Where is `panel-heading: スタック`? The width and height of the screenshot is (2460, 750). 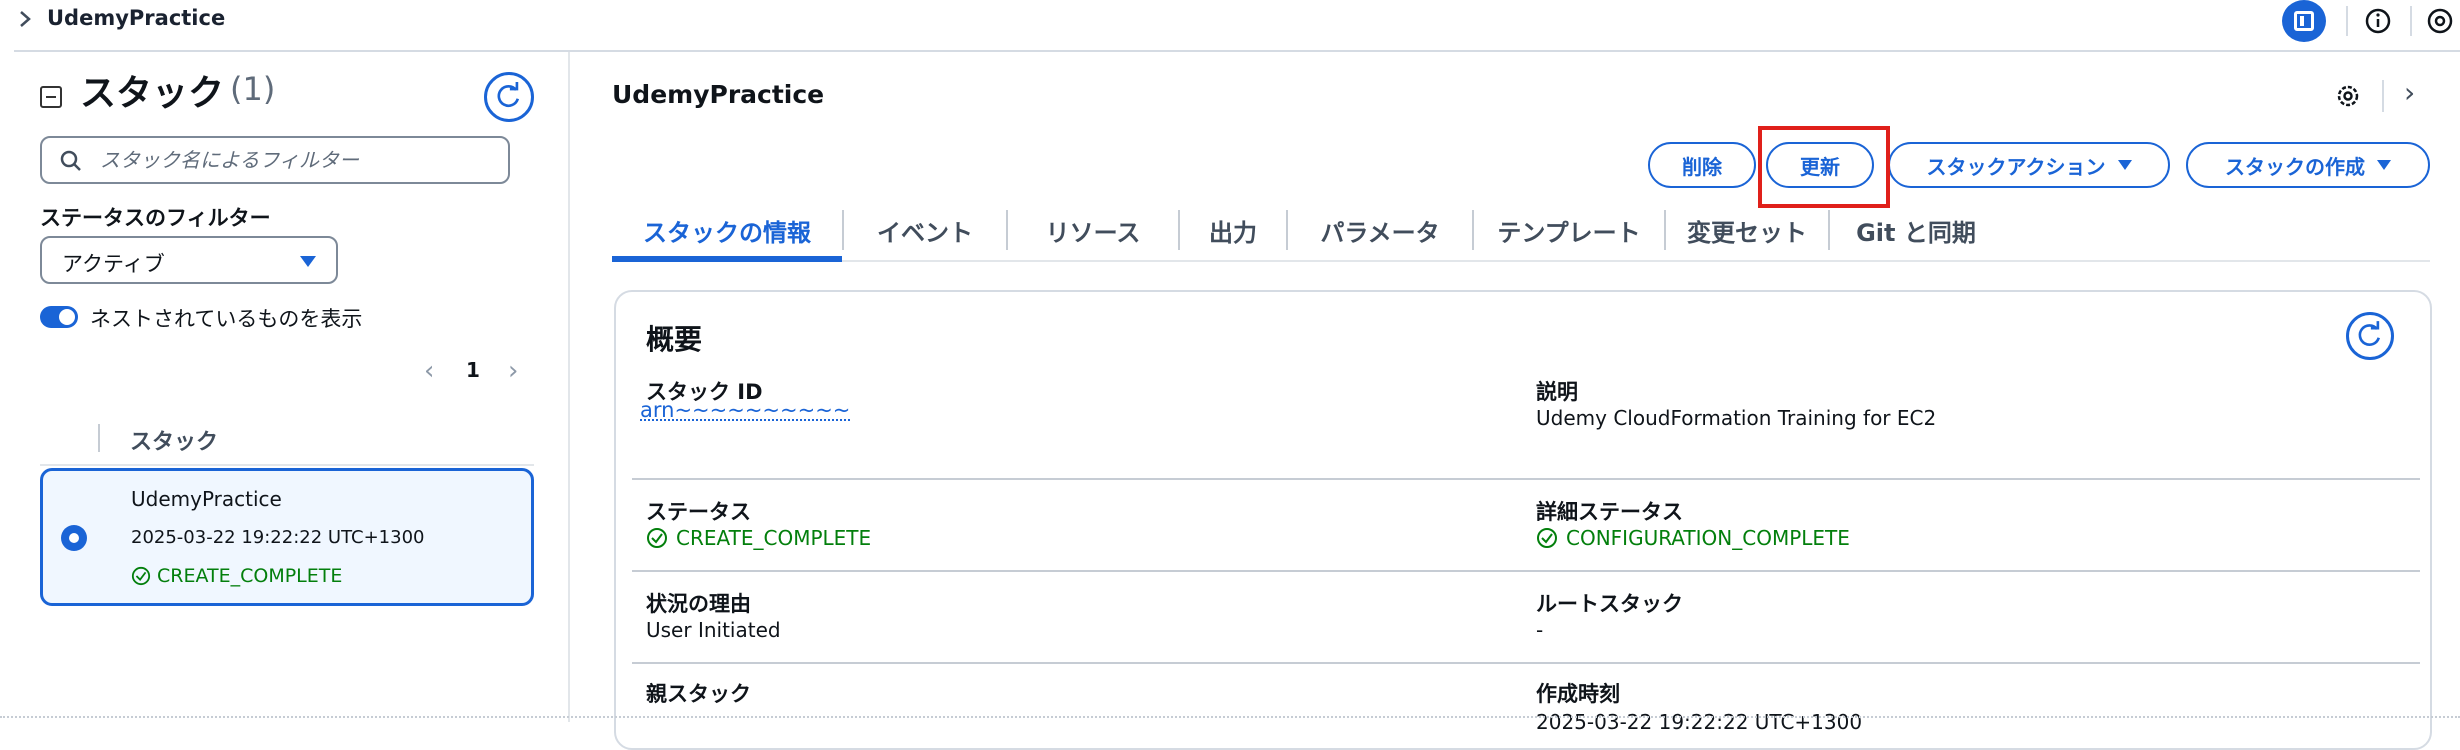 panel-heading: スタック is located at coordinates (152, 93).